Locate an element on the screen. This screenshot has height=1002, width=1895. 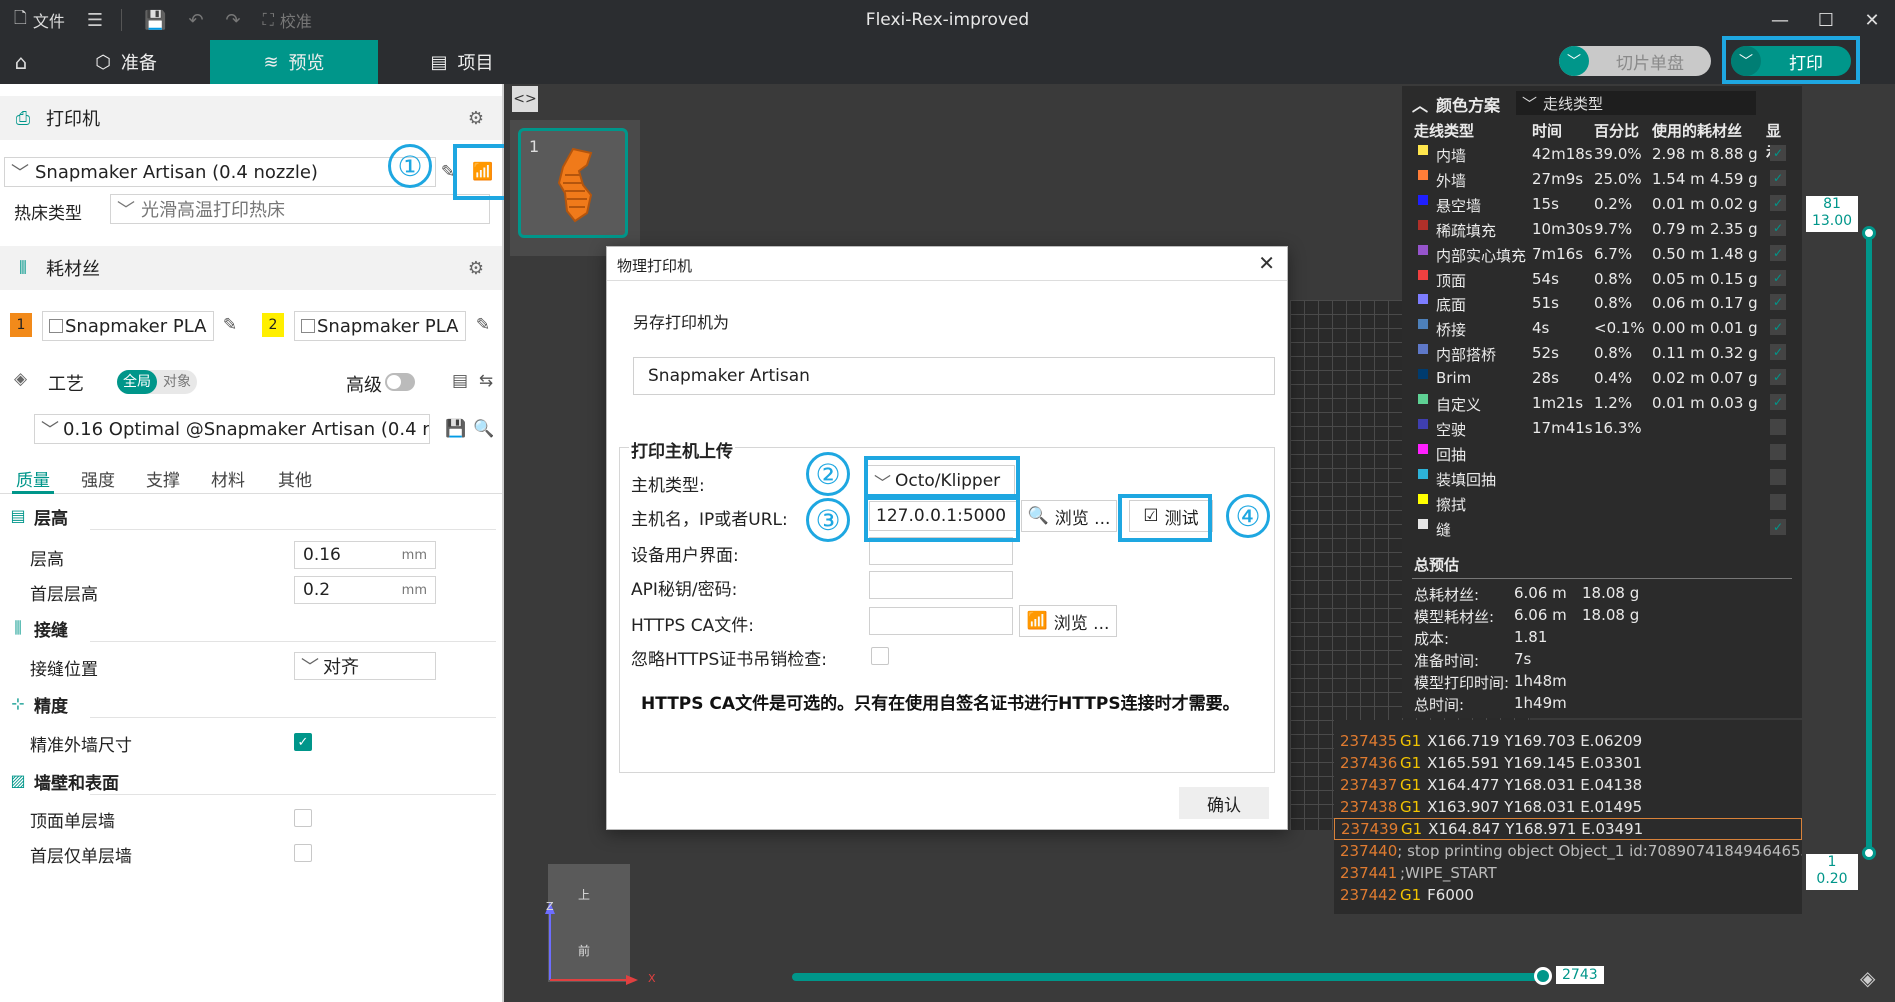
ignore-revocation-checkbox is located at coordinates (880, 656).